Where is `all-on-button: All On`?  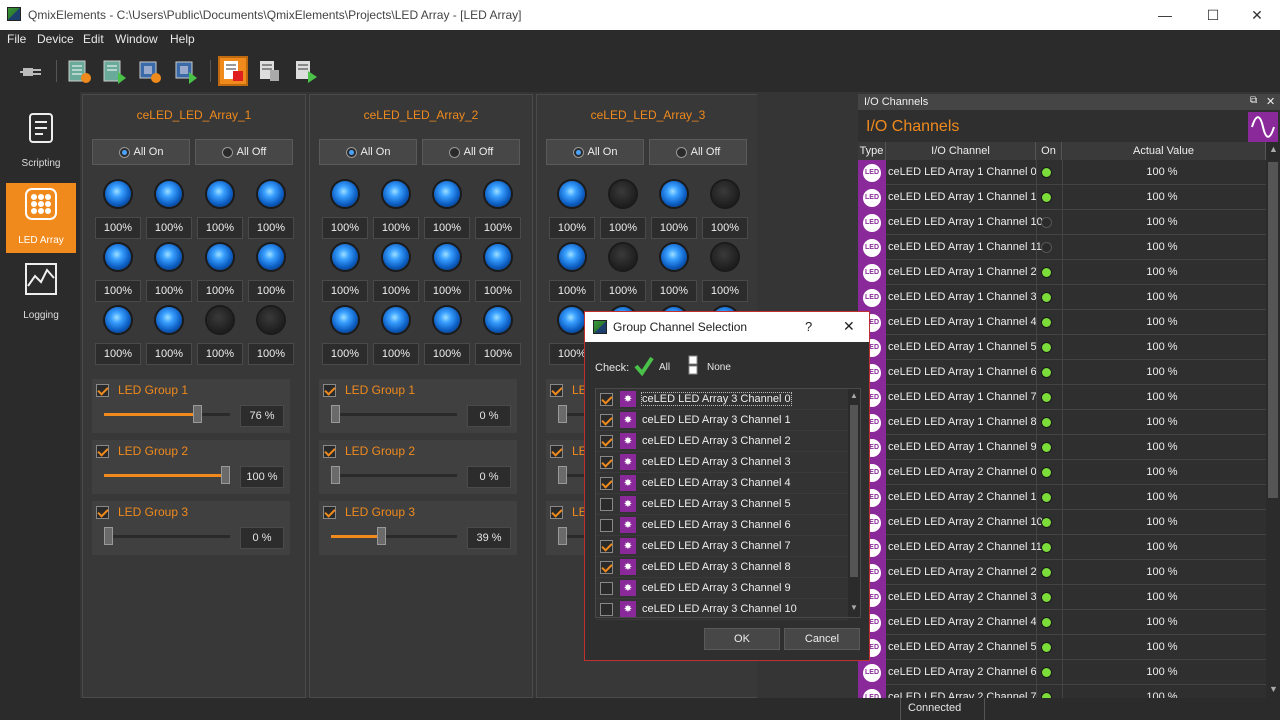 all-on-button: All On is located at coordinates (595, 152).